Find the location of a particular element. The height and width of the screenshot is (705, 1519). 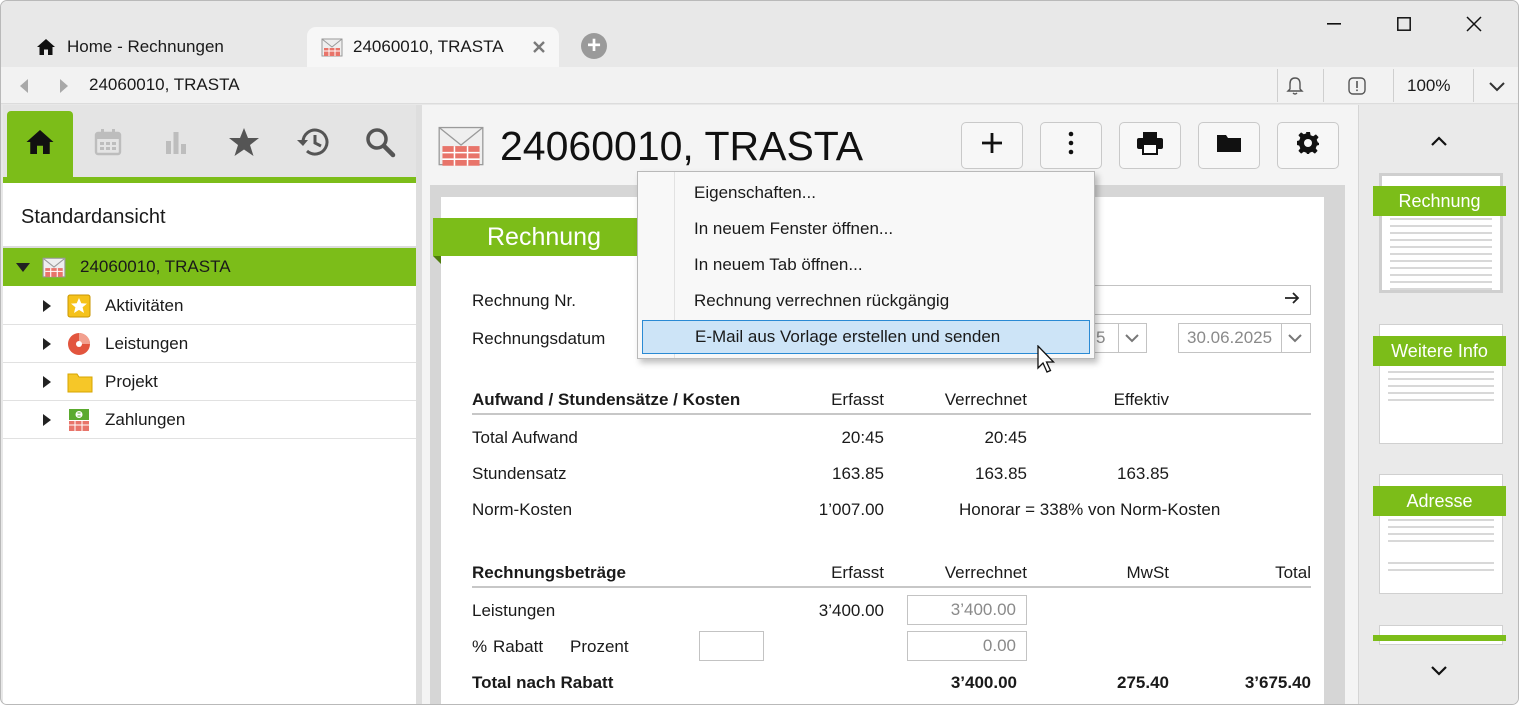

section-banner: Rechnung is located at coordinates (535, 237).